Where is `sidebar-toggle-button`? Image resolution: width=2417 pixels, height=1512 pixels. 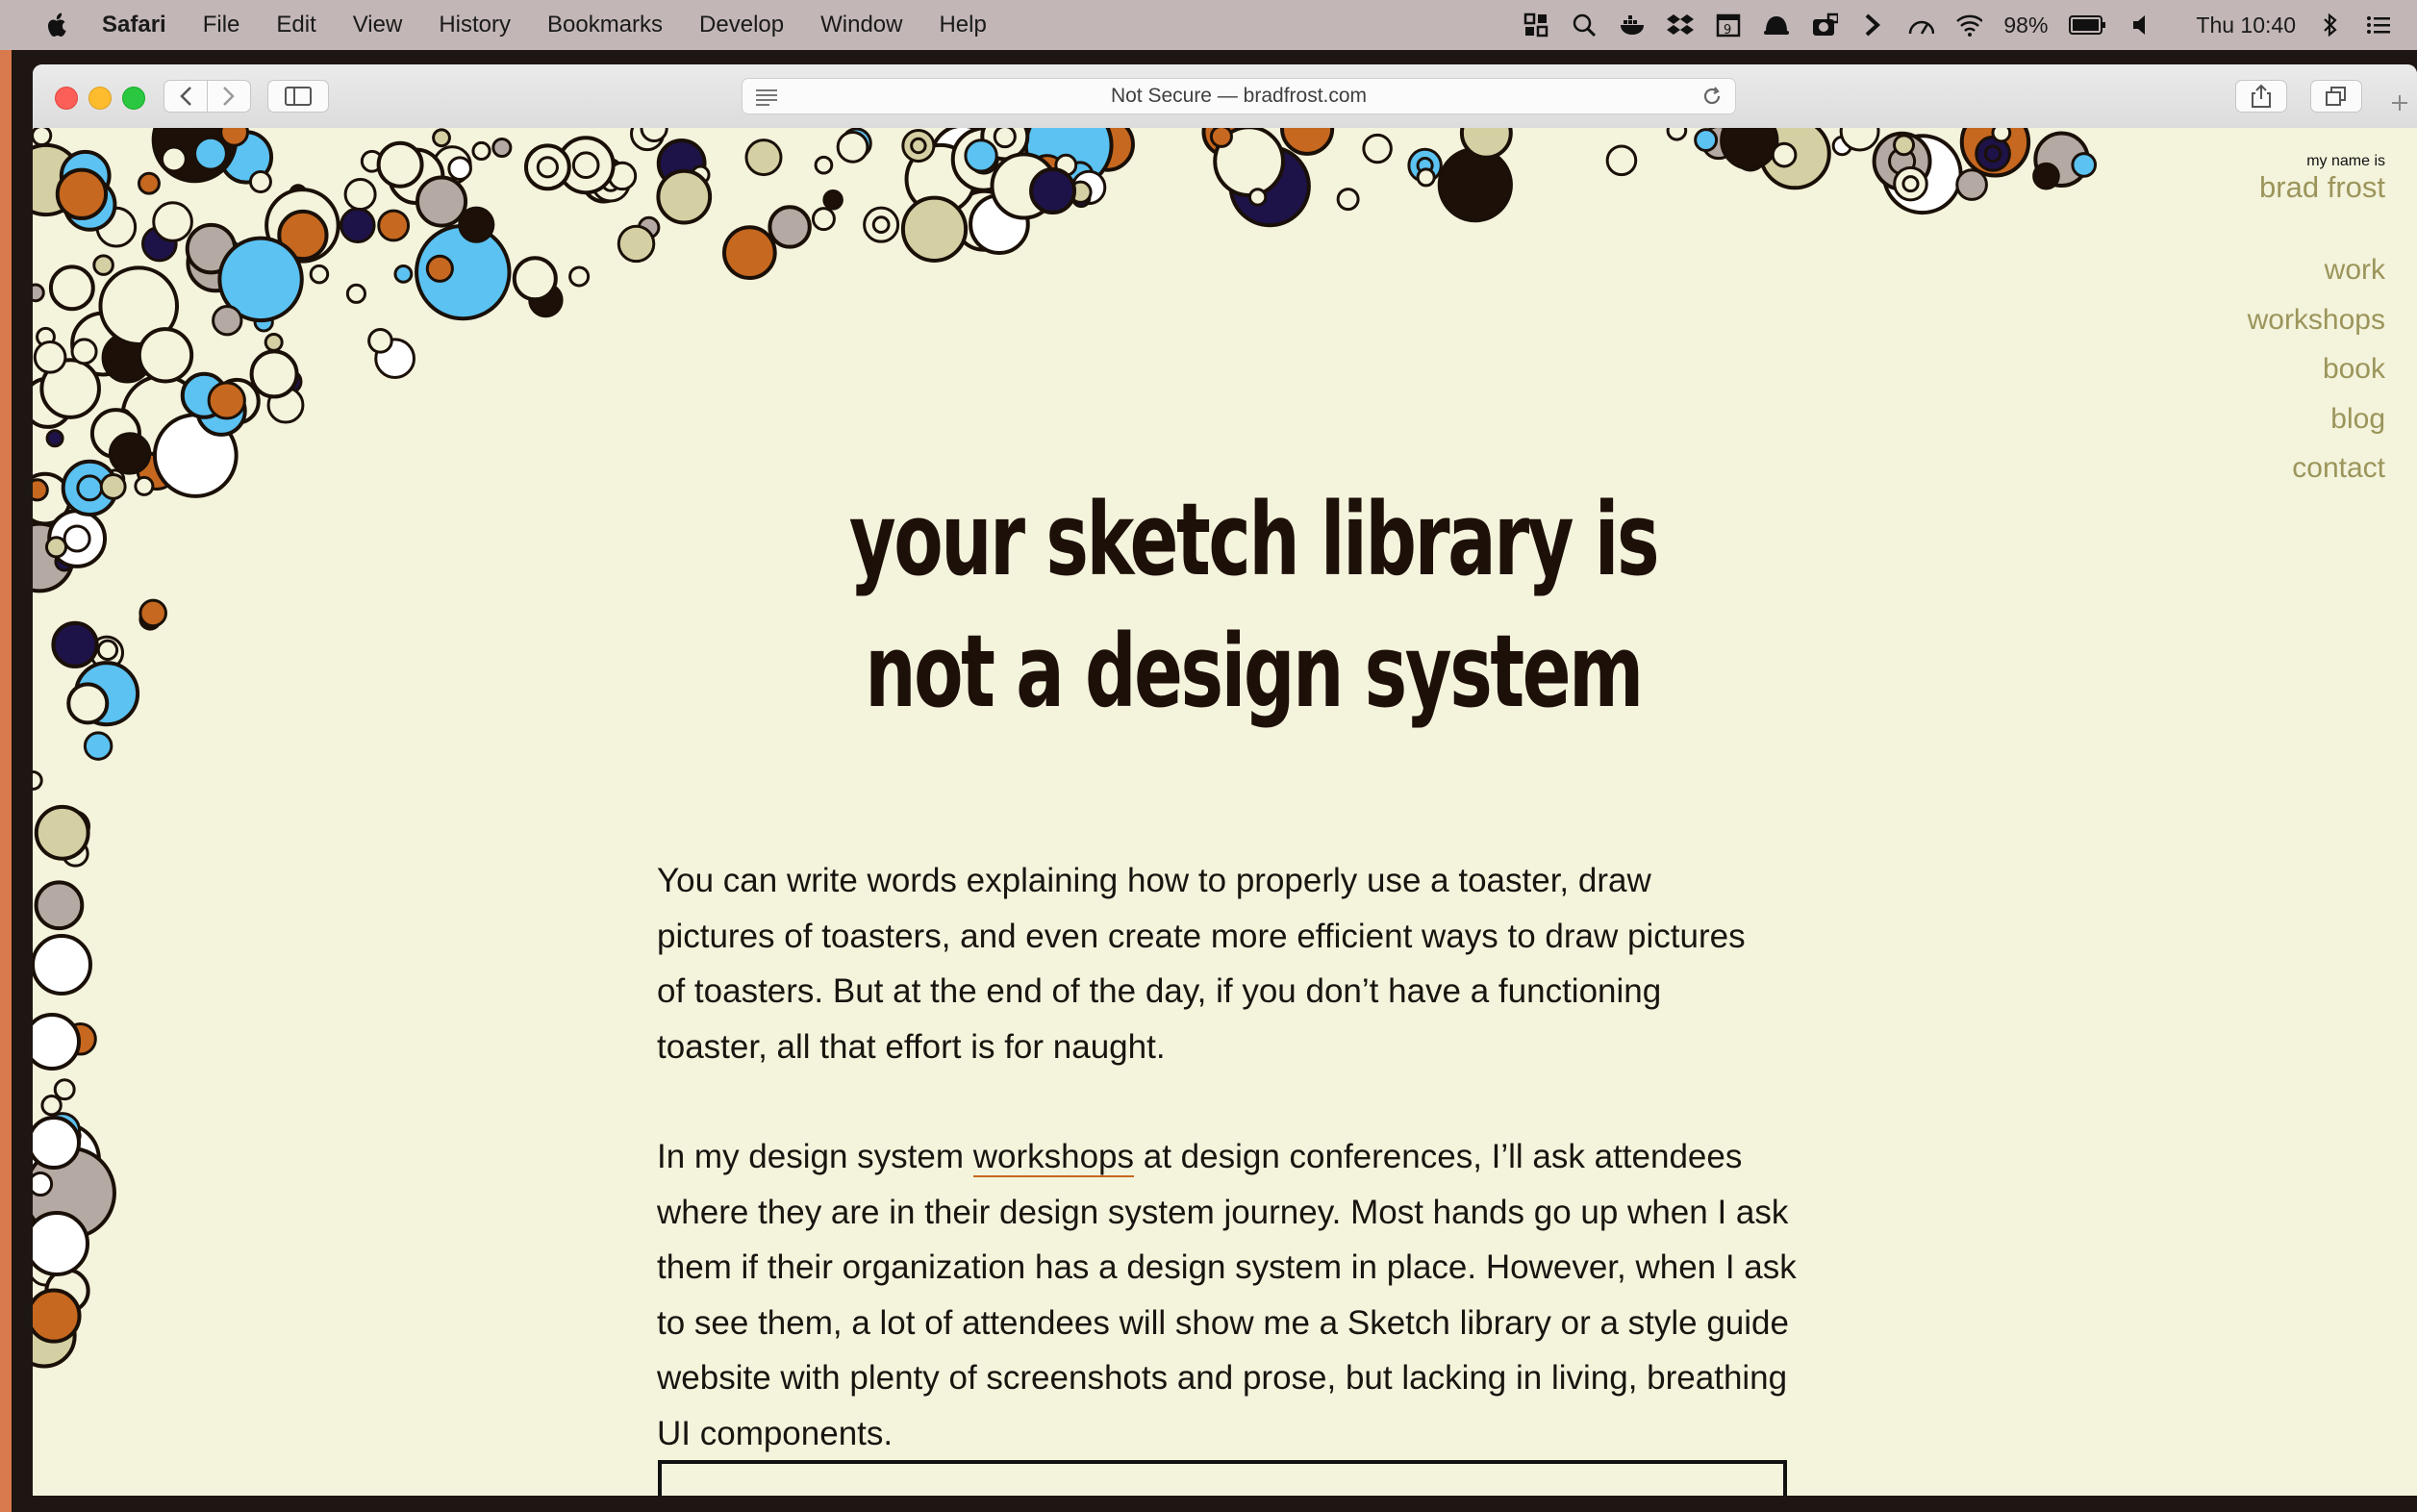 sidebar-toggle-button is located at coordinates (298, 97).